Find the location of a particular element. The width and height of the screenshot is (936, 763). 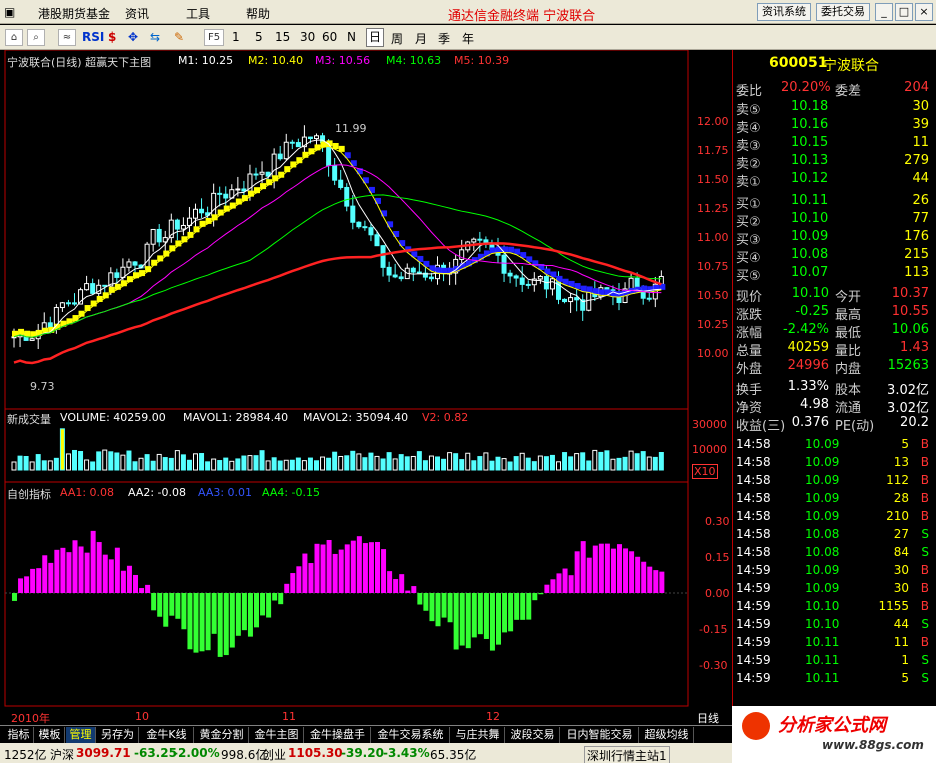

minimize-button: _ is located at coordinates (884, 12).